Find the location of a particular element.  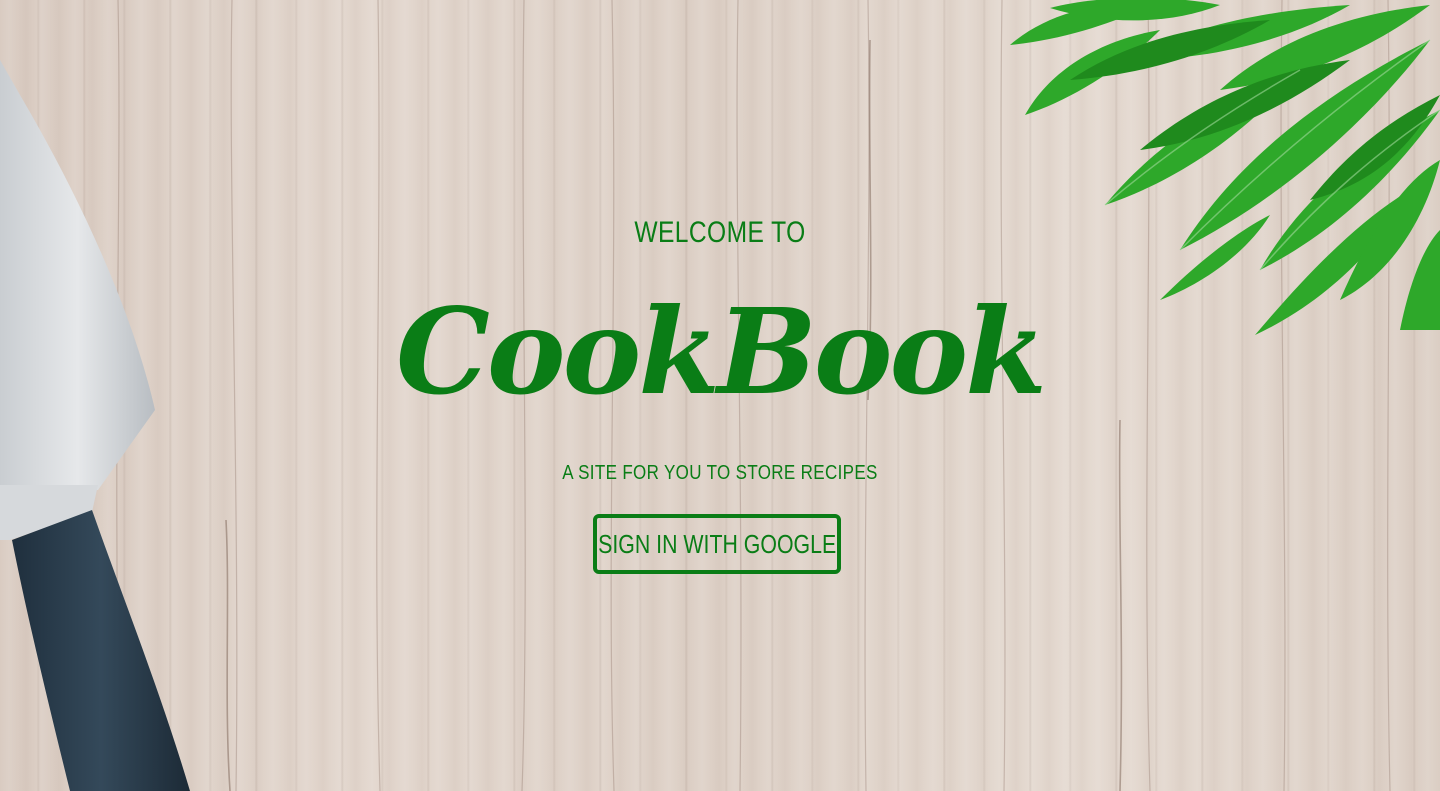

tagline: A SITE FOR YOU TO STORE RECIPES is located at coordinates (720, 473).